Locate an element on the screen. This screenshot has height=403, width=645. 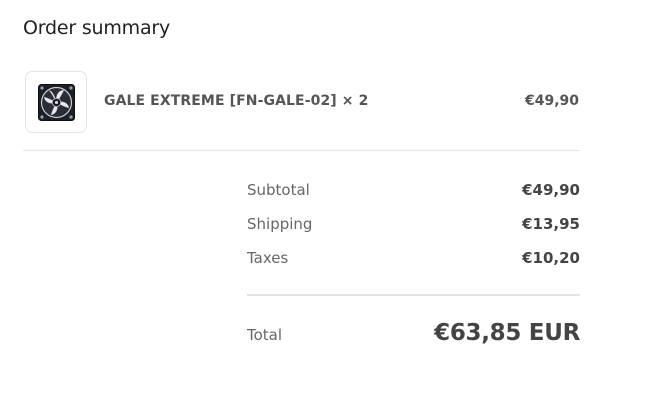
taxes-row: Taxes €10,20 is located at coordinates (413, 262).